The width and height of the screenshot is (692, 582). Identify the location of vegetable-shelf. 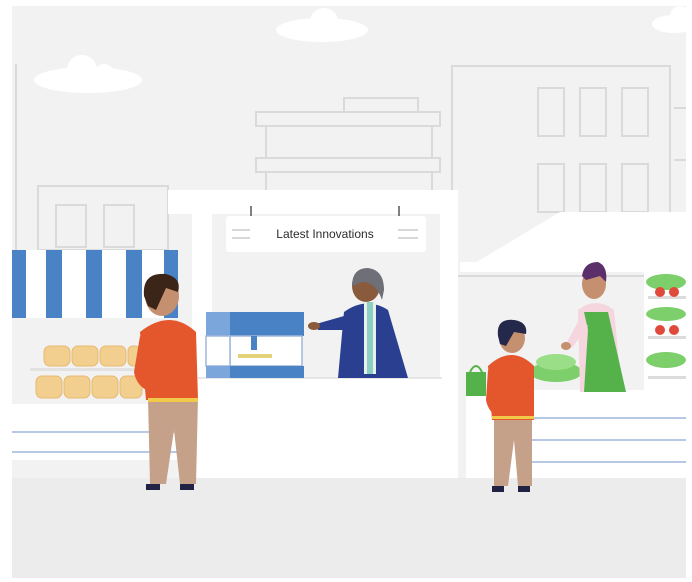
(665, 330).